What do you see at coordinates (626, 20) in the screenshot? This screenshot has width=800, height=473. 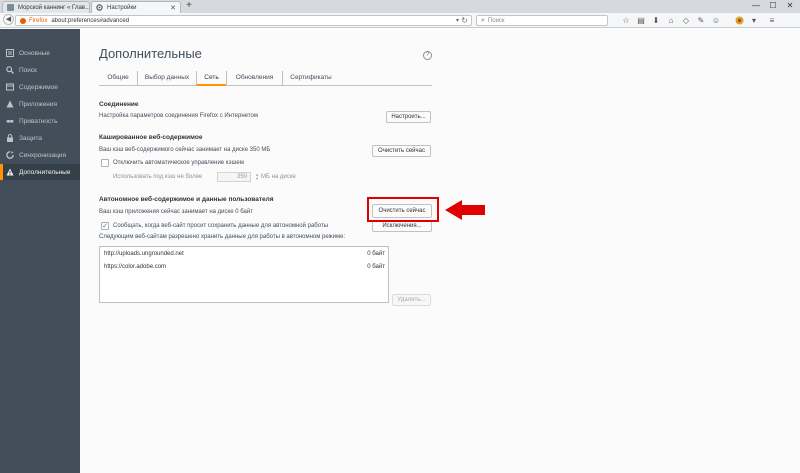 I see `bookmark-star-icon: ☆` at bounding box center [626, 20].